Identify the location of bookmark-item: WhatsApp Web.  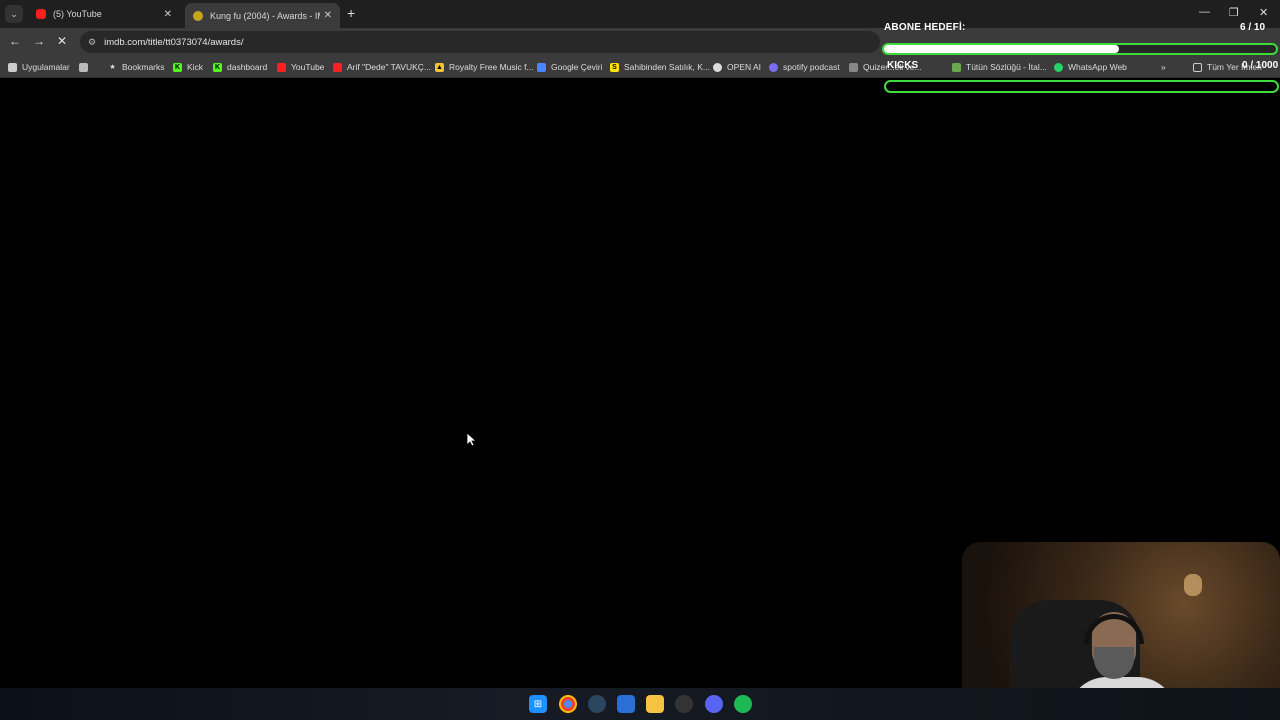
(1090, 67).